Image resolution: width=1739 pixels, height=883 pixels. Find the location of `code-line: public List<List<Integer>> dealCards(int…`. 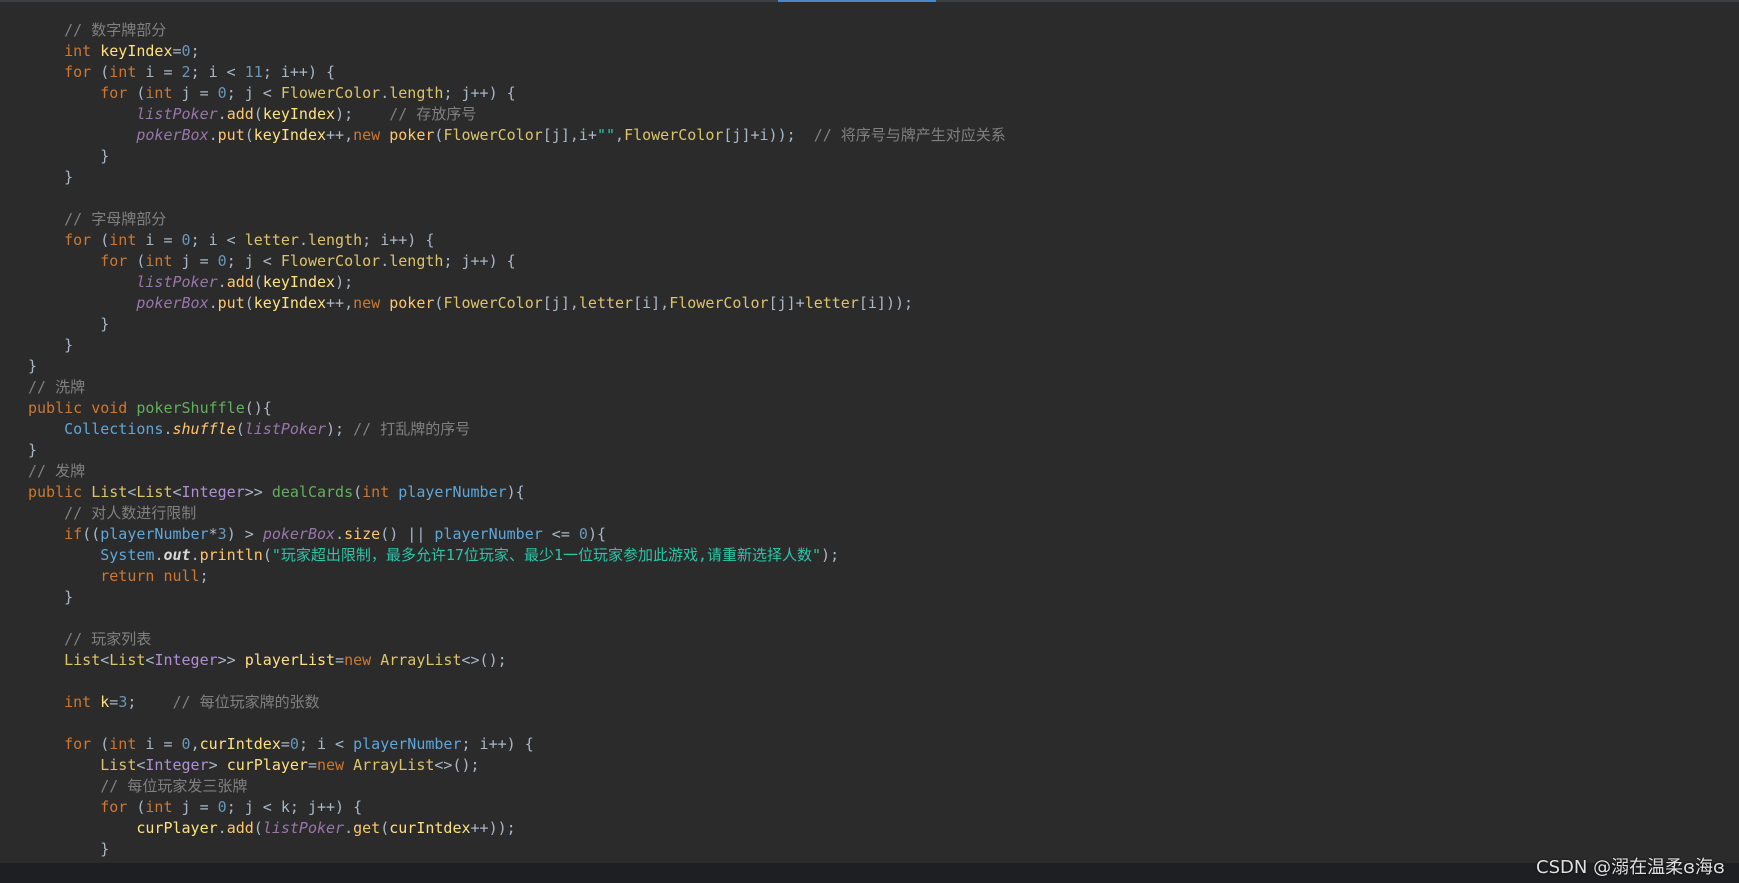

code-line: public List<List<Integer>> dealCards(int… is located at coordinates (517, 492).